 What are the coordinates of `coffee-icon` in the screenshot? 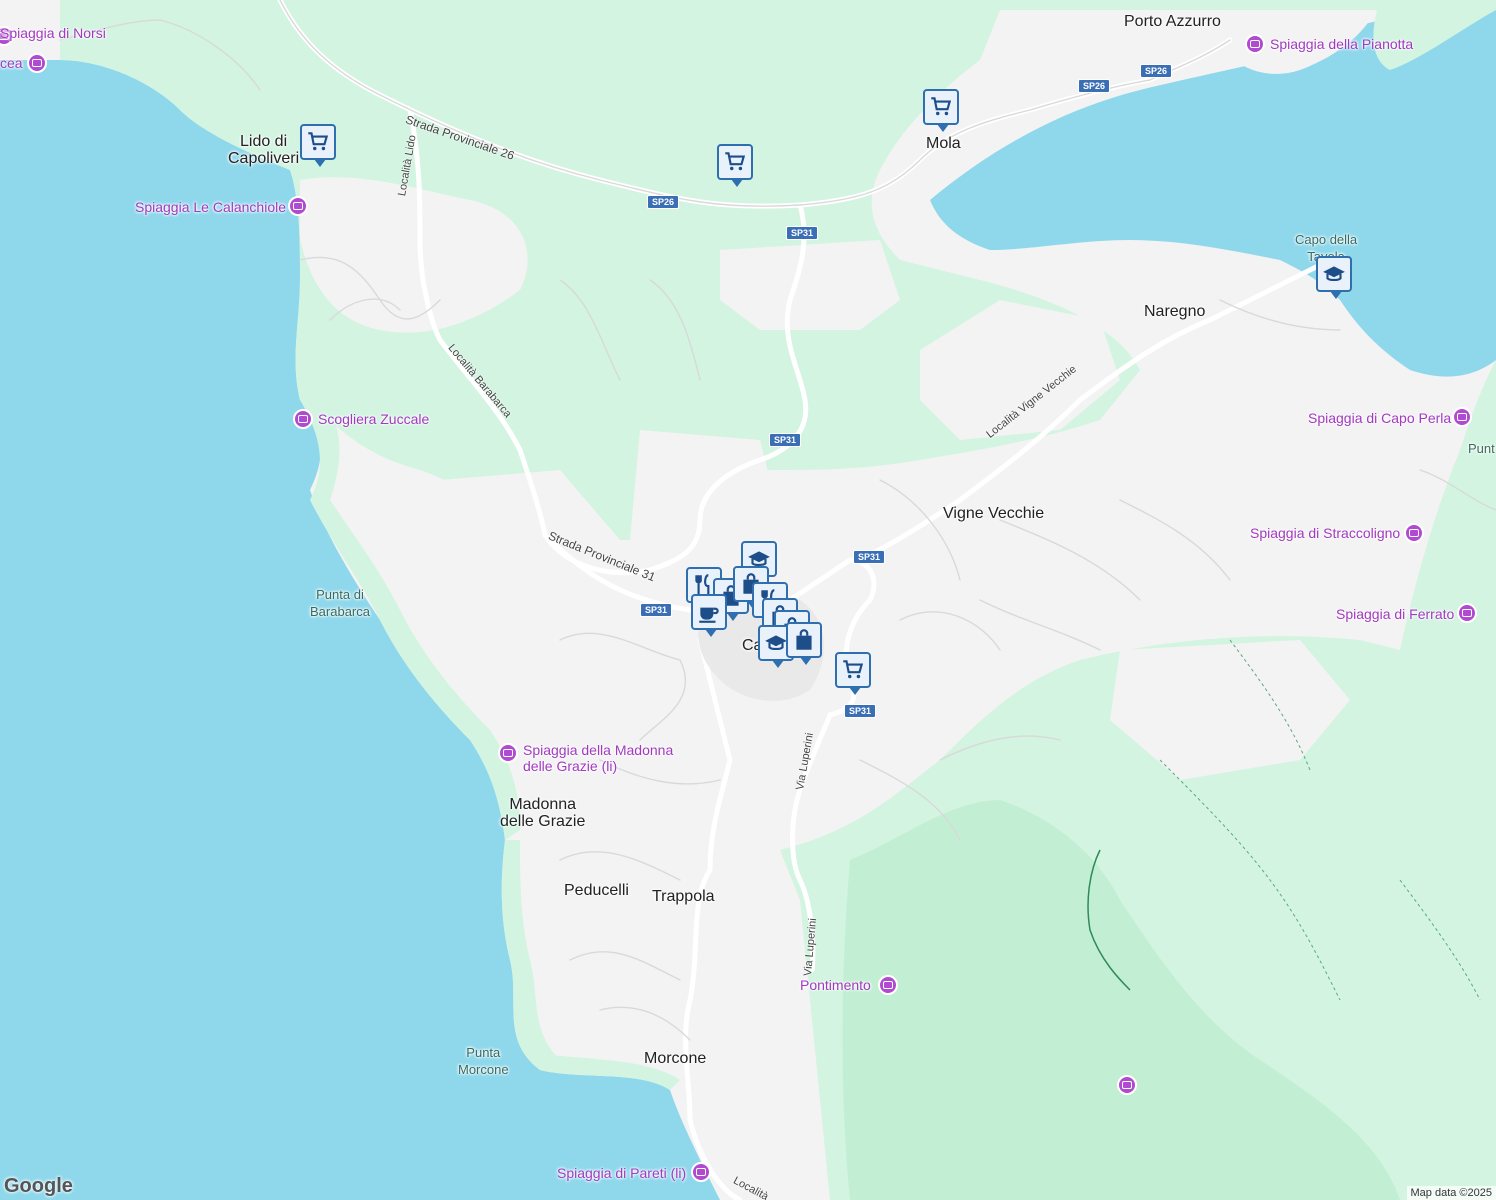 It's located at (709, 615).